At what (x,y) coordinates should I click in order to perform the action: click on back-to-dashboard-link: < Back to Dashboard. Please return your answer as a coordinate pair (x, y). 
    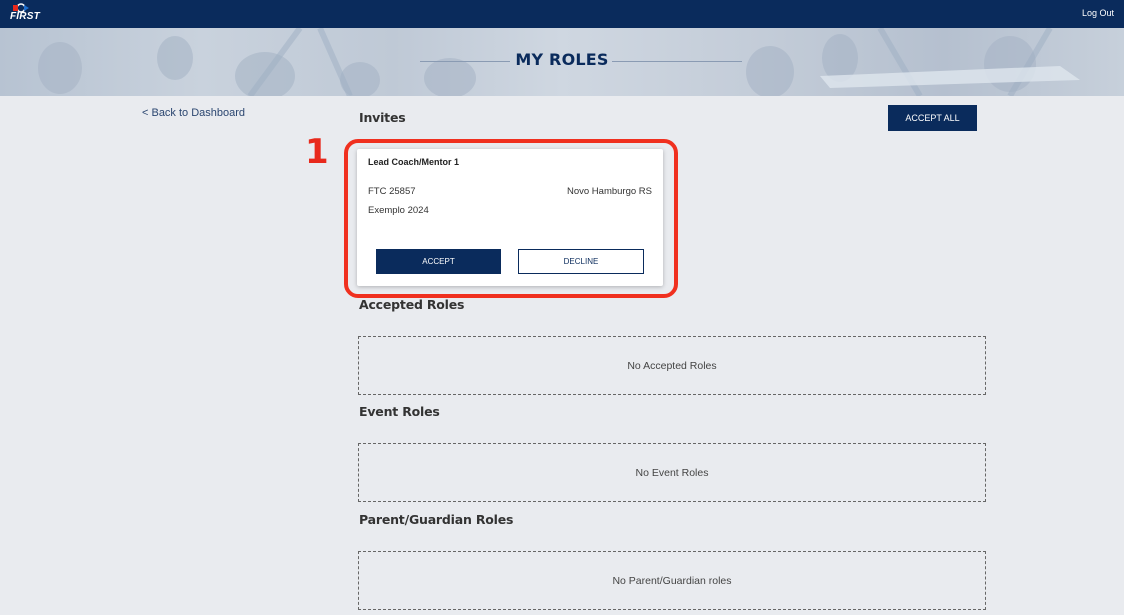
    Looking at the image, I should click on (193, 113).